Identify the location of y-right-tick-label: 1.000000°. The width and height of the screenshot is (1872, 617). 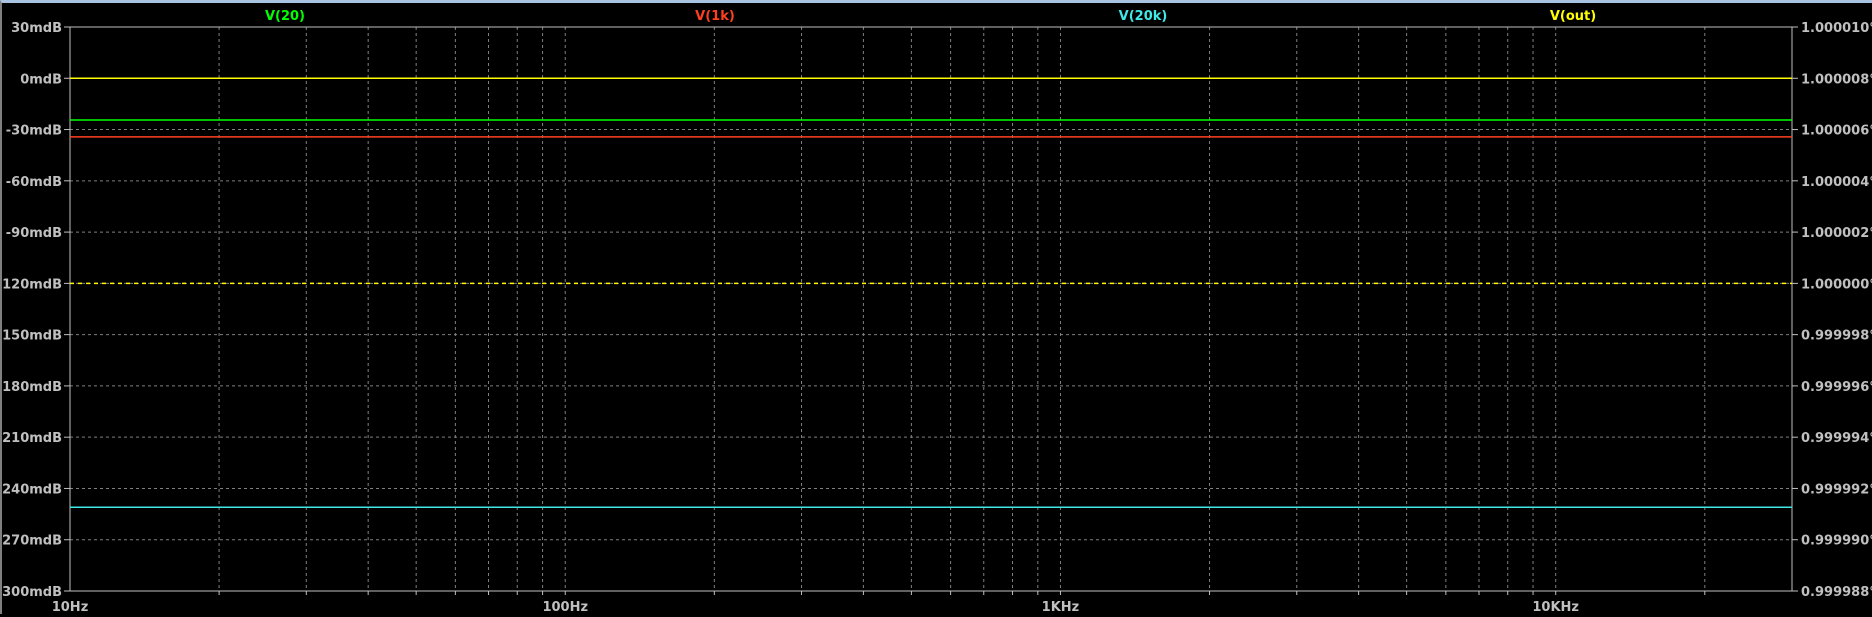
(1836, 284).